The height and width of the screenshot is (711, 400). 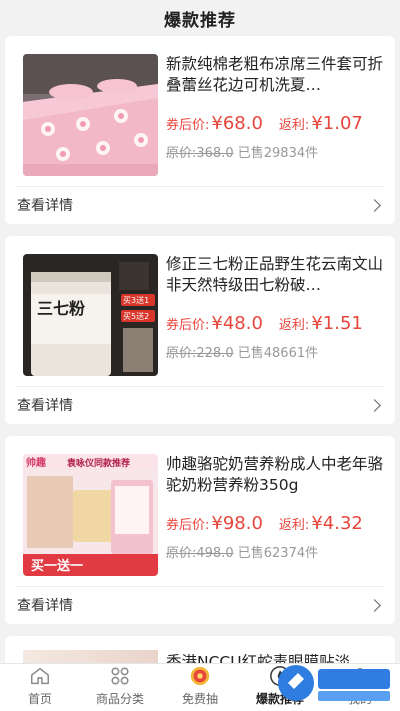 I want to click on sold-count: 已售48661件, so click(x=278, y=353).